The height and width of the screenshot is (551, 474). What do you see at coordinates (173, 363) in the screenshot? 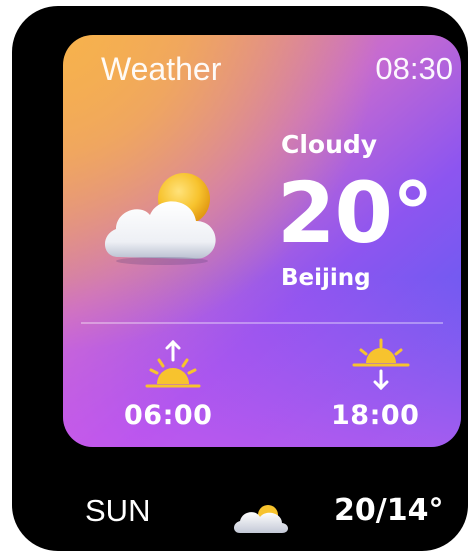
I see `sunrise-icon` at bounding box center [173, 363].